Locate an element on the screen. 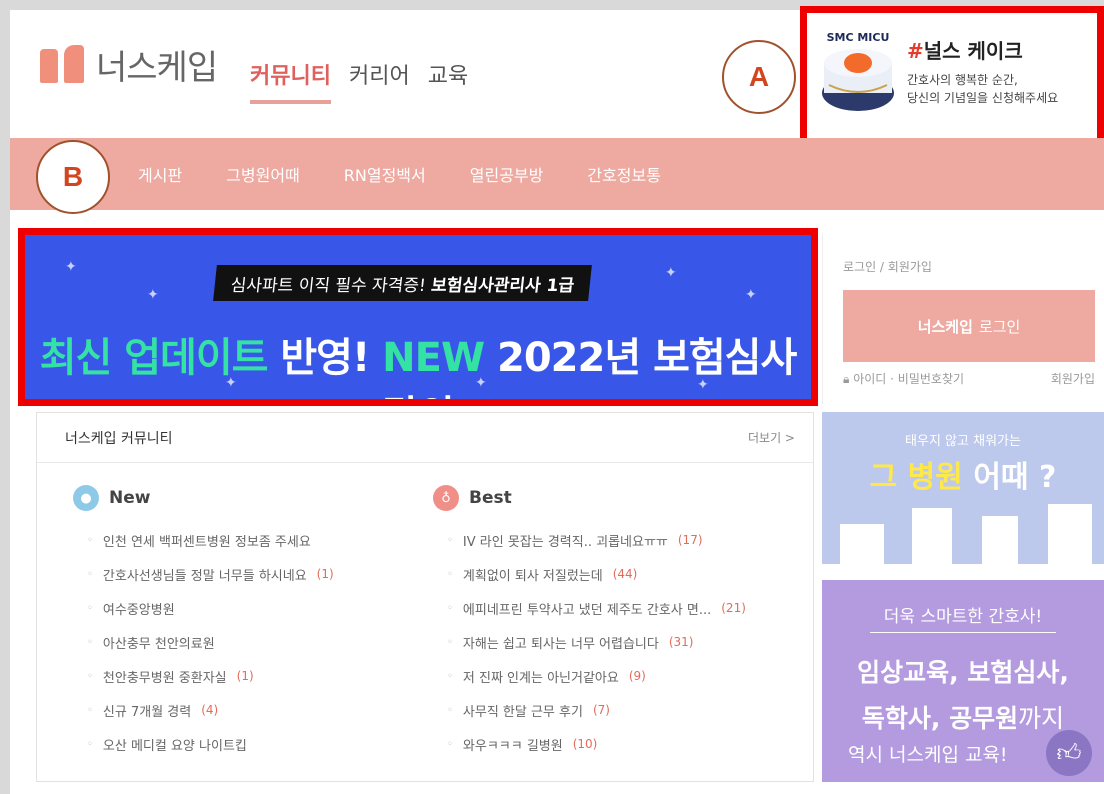  list-item: 인천 연세 백퍼센트병원 정보좀 주세요 is located at coordinates (203, 540).